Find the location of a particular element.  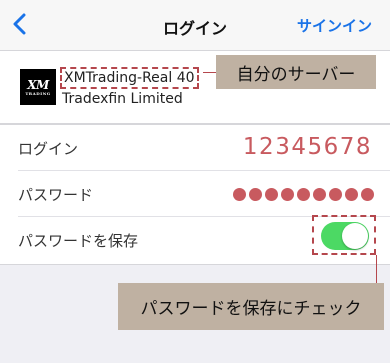

save-password-highlight is located at coordinates (344, 235).